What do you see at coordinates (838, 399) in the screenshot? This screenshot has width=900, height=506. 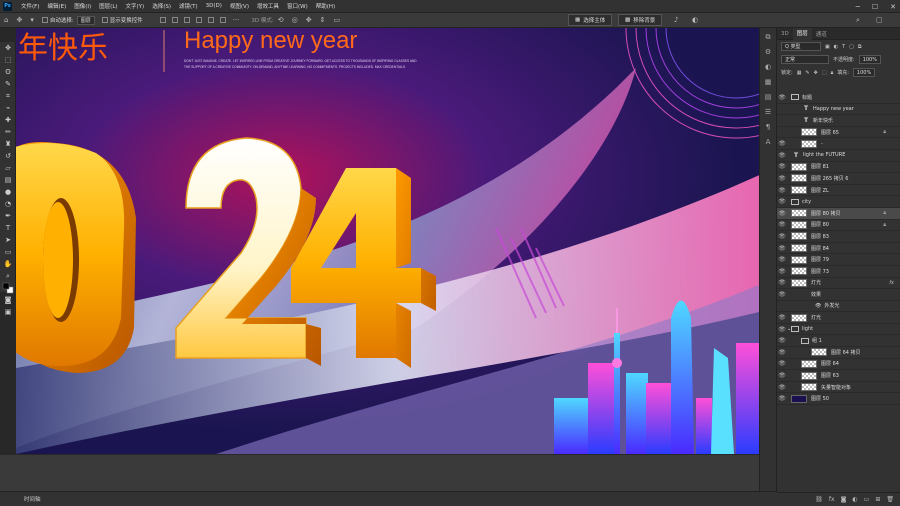 I see `layer-row: 👁︎ 图层 50` at bounding box center [838, 399].